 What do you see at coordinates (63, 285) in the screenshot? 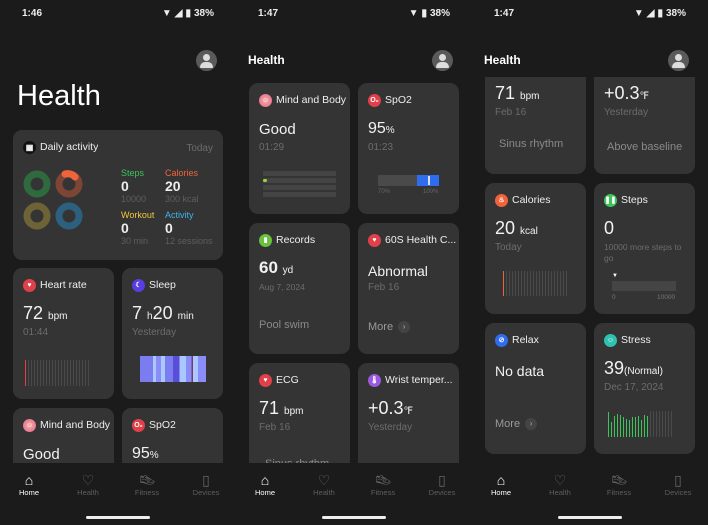
I see `card-title: Heart rate` at bounding box center [63, 285].